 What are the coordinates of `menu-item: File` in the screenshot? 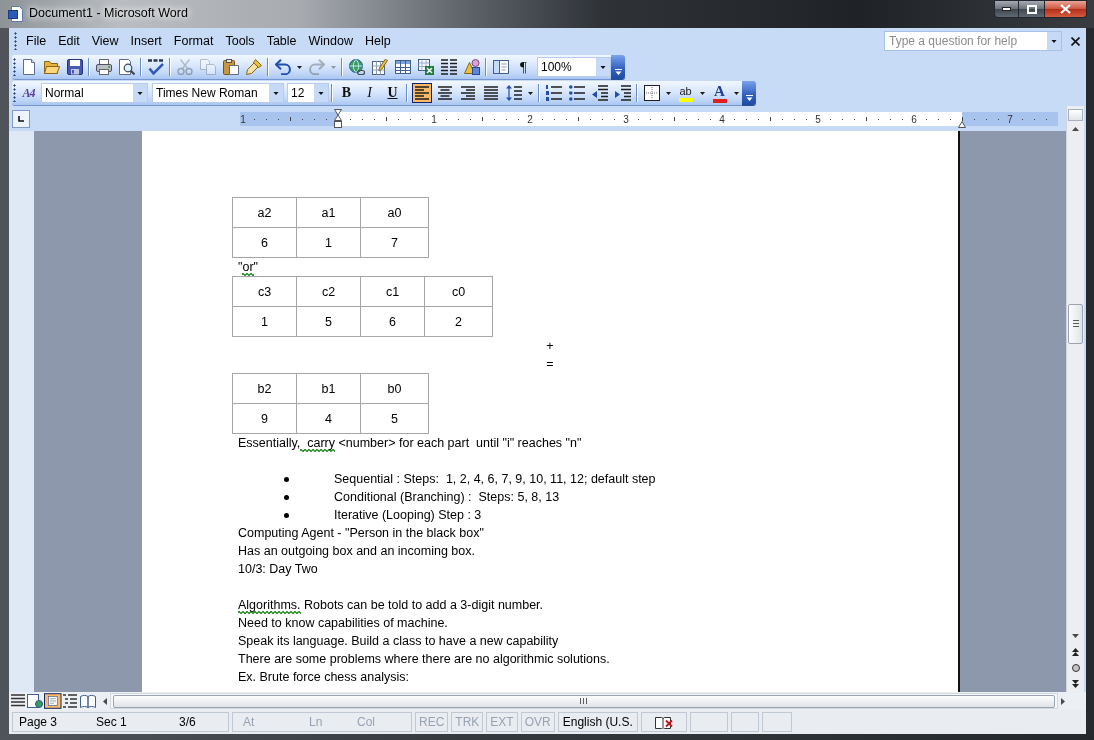 It's located at (36, 41).